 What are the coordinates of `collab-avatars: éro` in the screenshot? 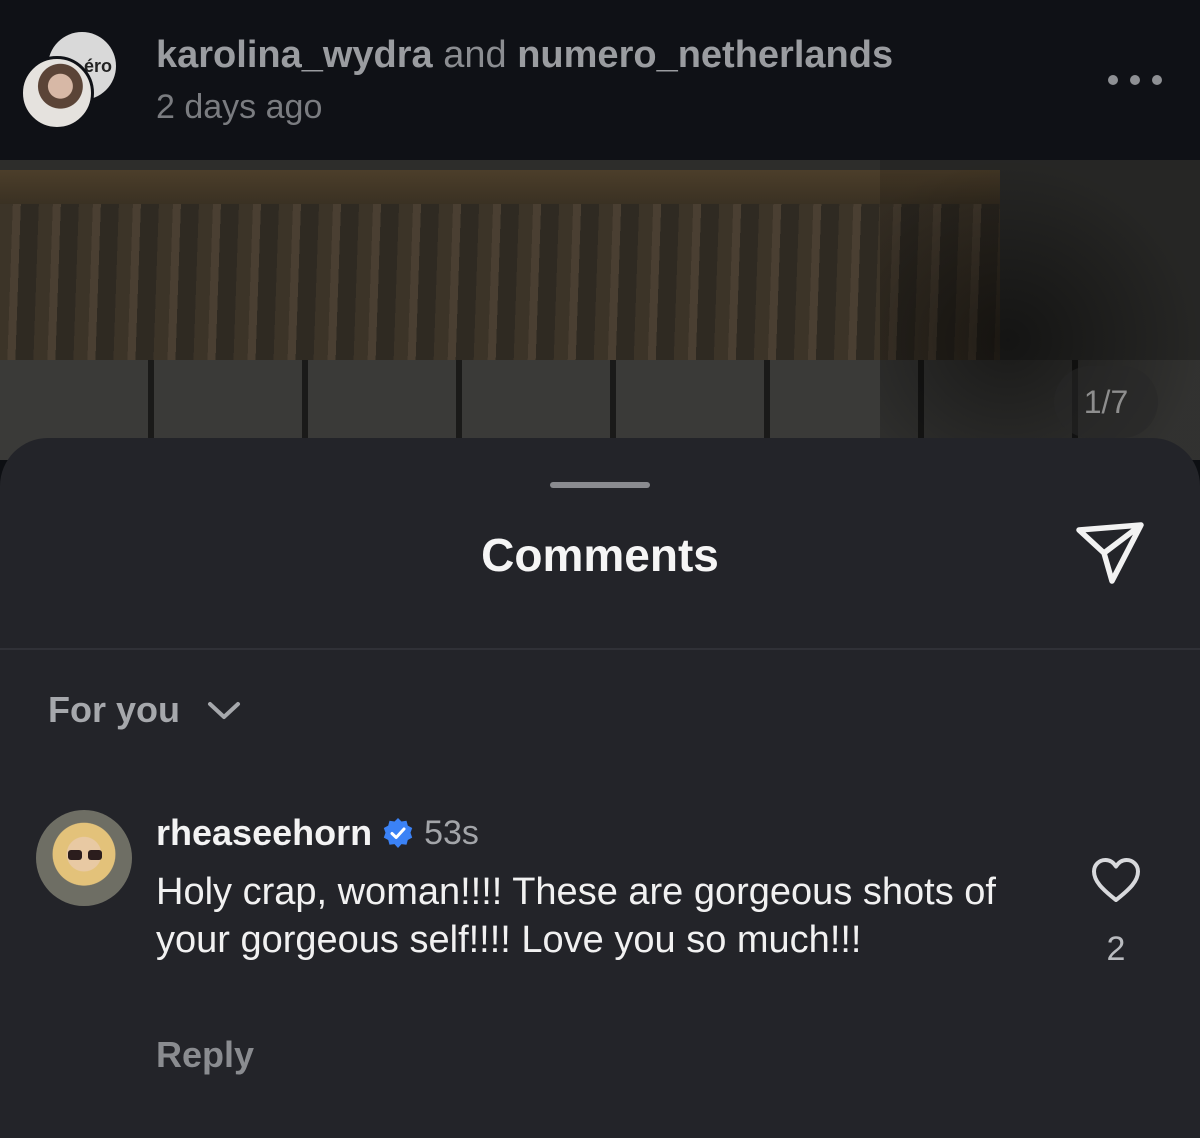 It's located at (70, 82).